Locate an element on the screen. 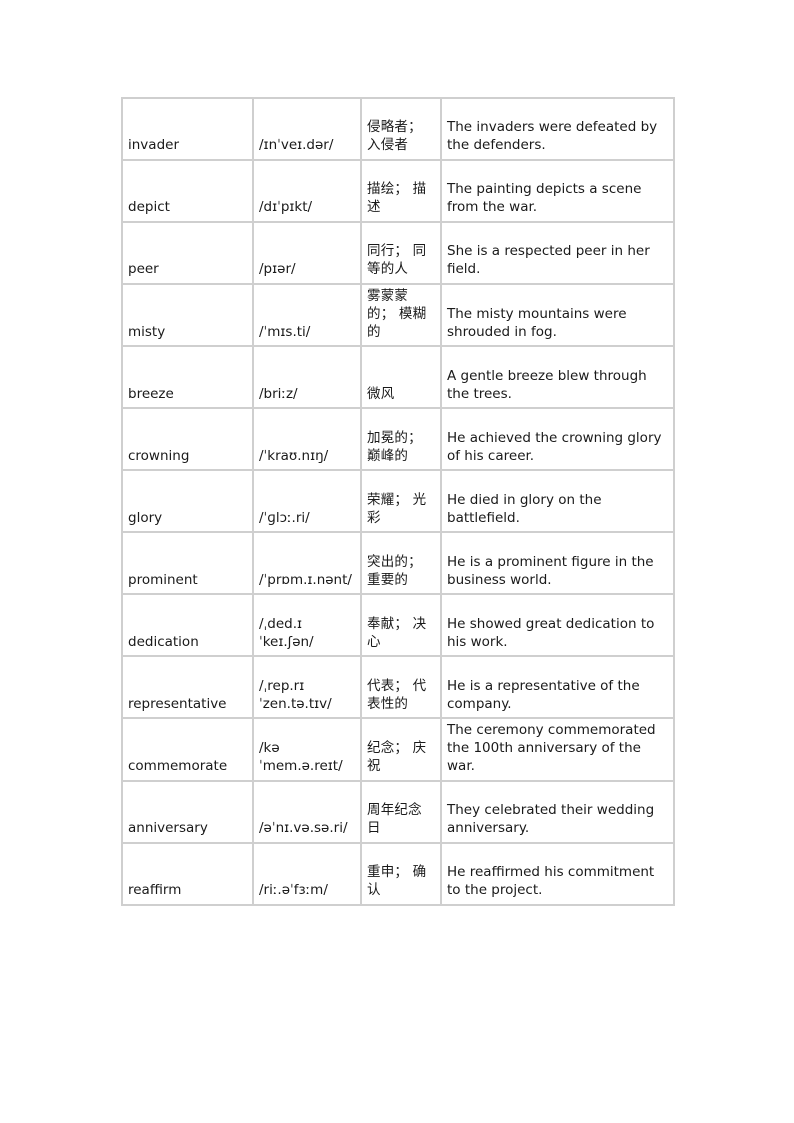  phonetic-cell: /ˈmɪs.ti/ is located at coordinates (307, 315).